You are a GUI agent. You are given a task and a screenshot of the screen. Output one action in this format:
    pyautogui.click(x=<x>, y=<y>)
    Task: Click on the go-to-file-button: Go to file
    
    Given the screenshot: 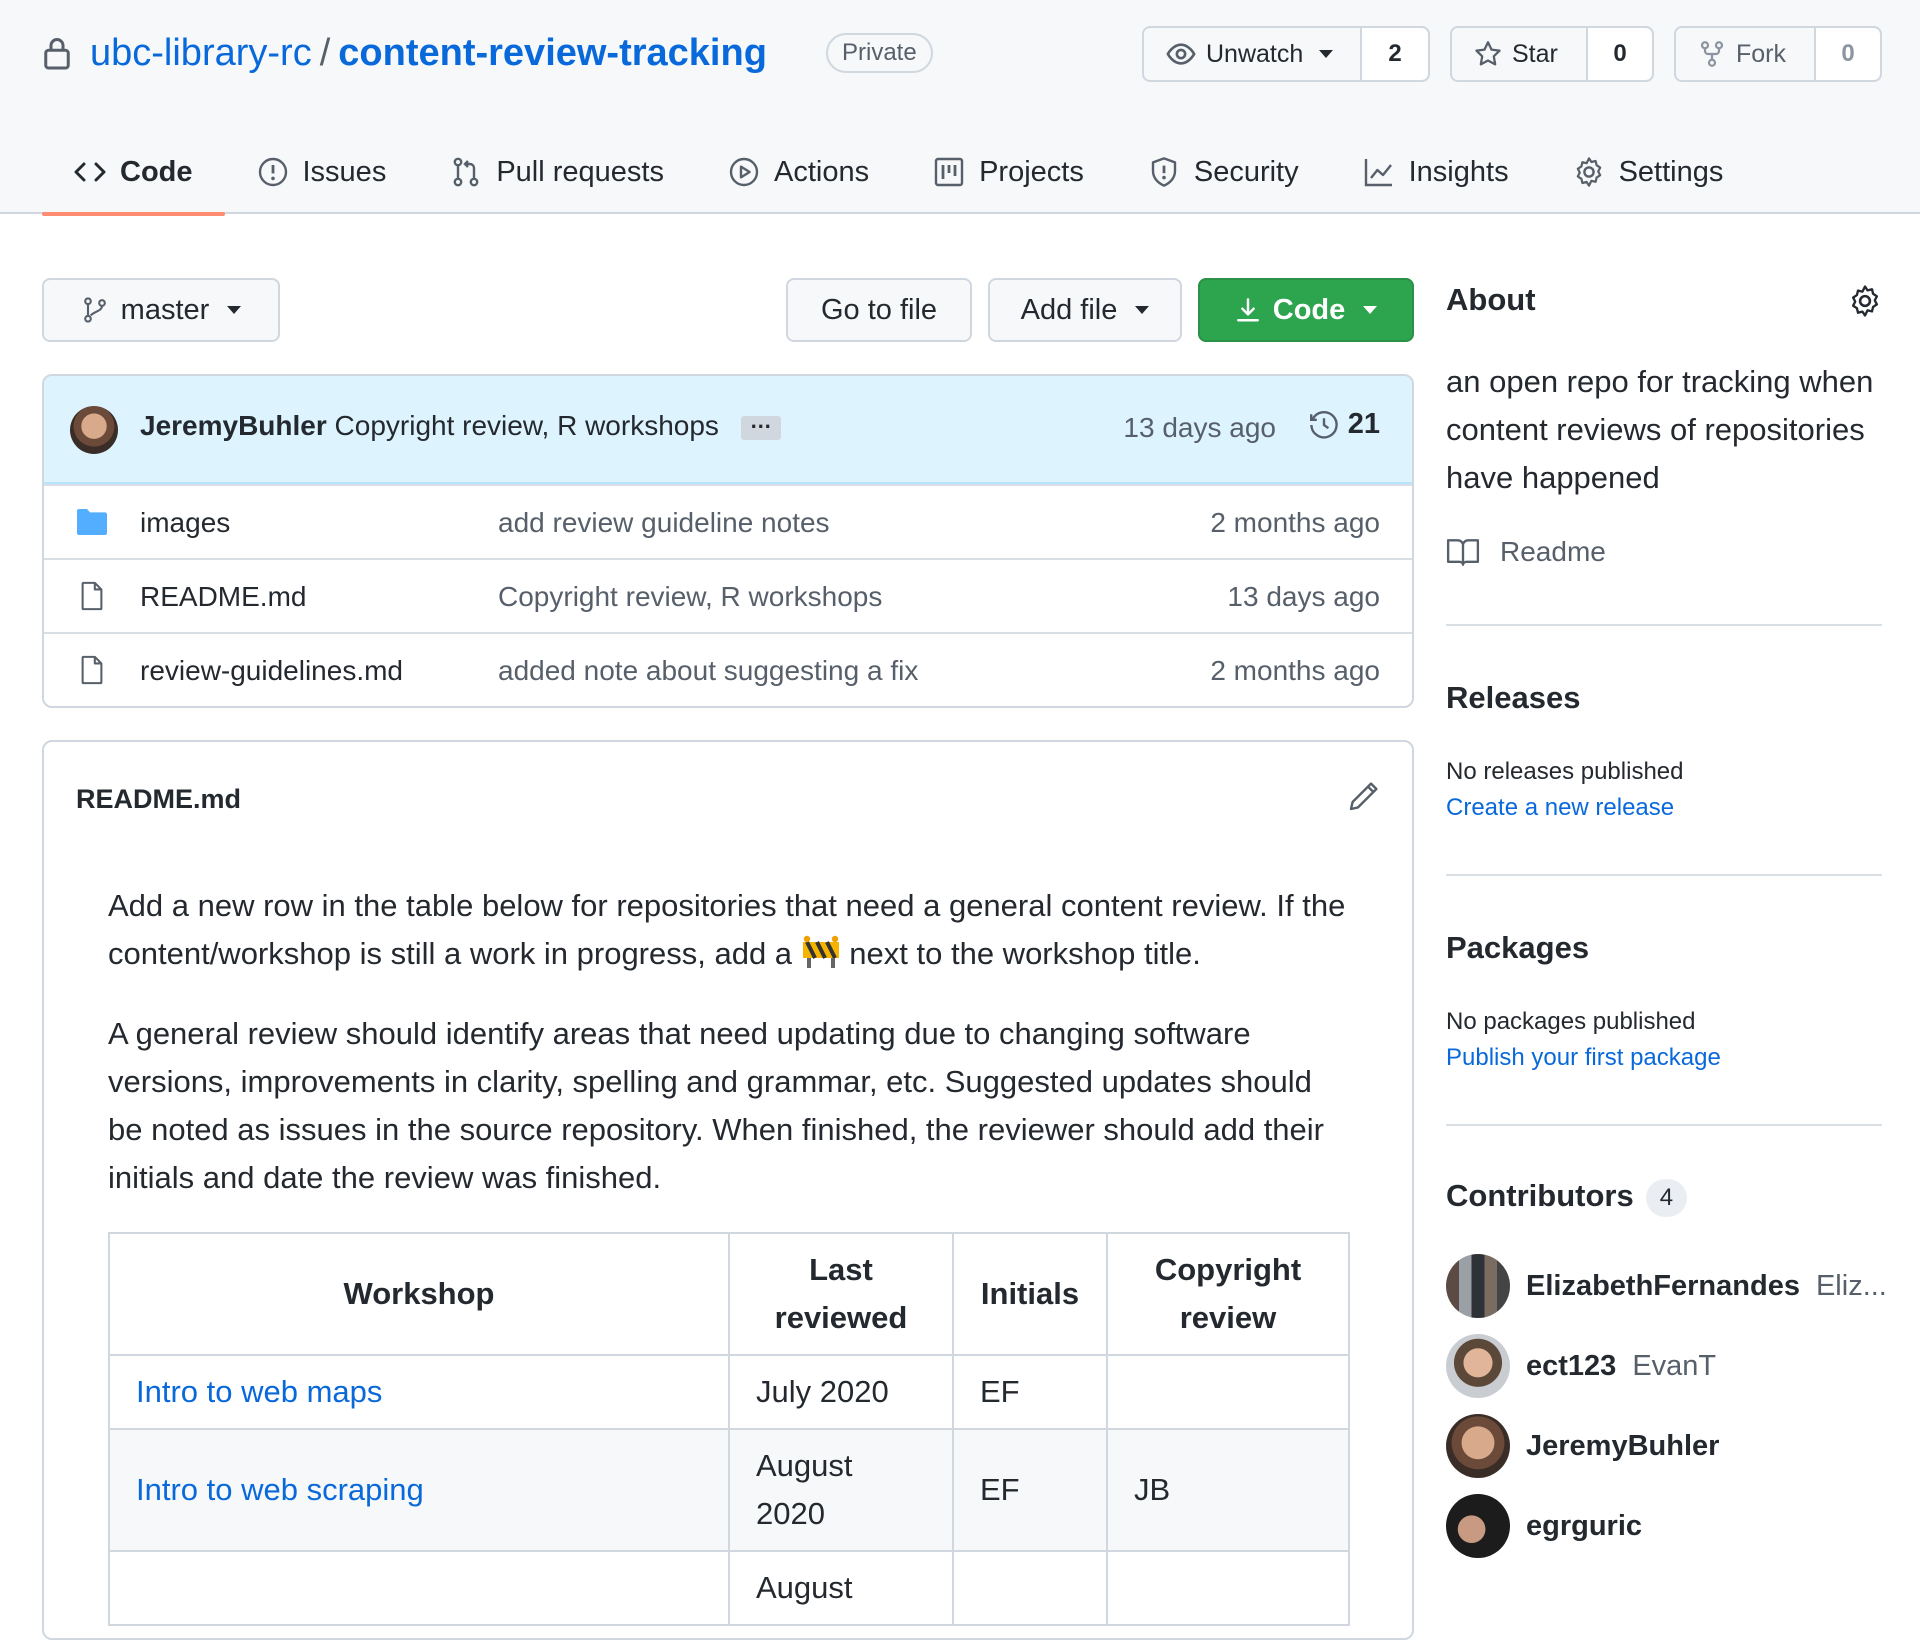 What is the action you would take?
    pyautogui.click(x=879, y=310)
    